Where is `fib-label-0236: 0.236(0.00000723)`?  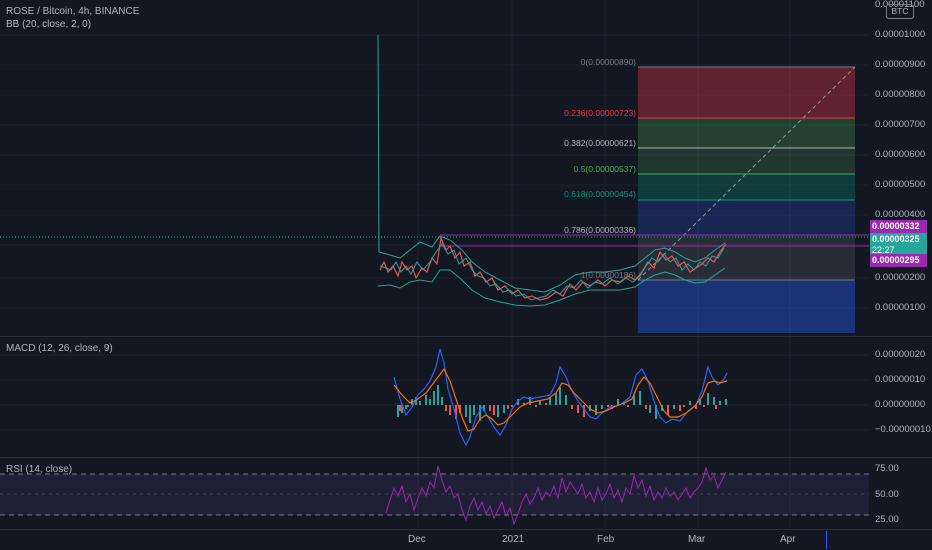 fib-label-0236: 0.236(0.00000723) is located at coordinates (600, 113).